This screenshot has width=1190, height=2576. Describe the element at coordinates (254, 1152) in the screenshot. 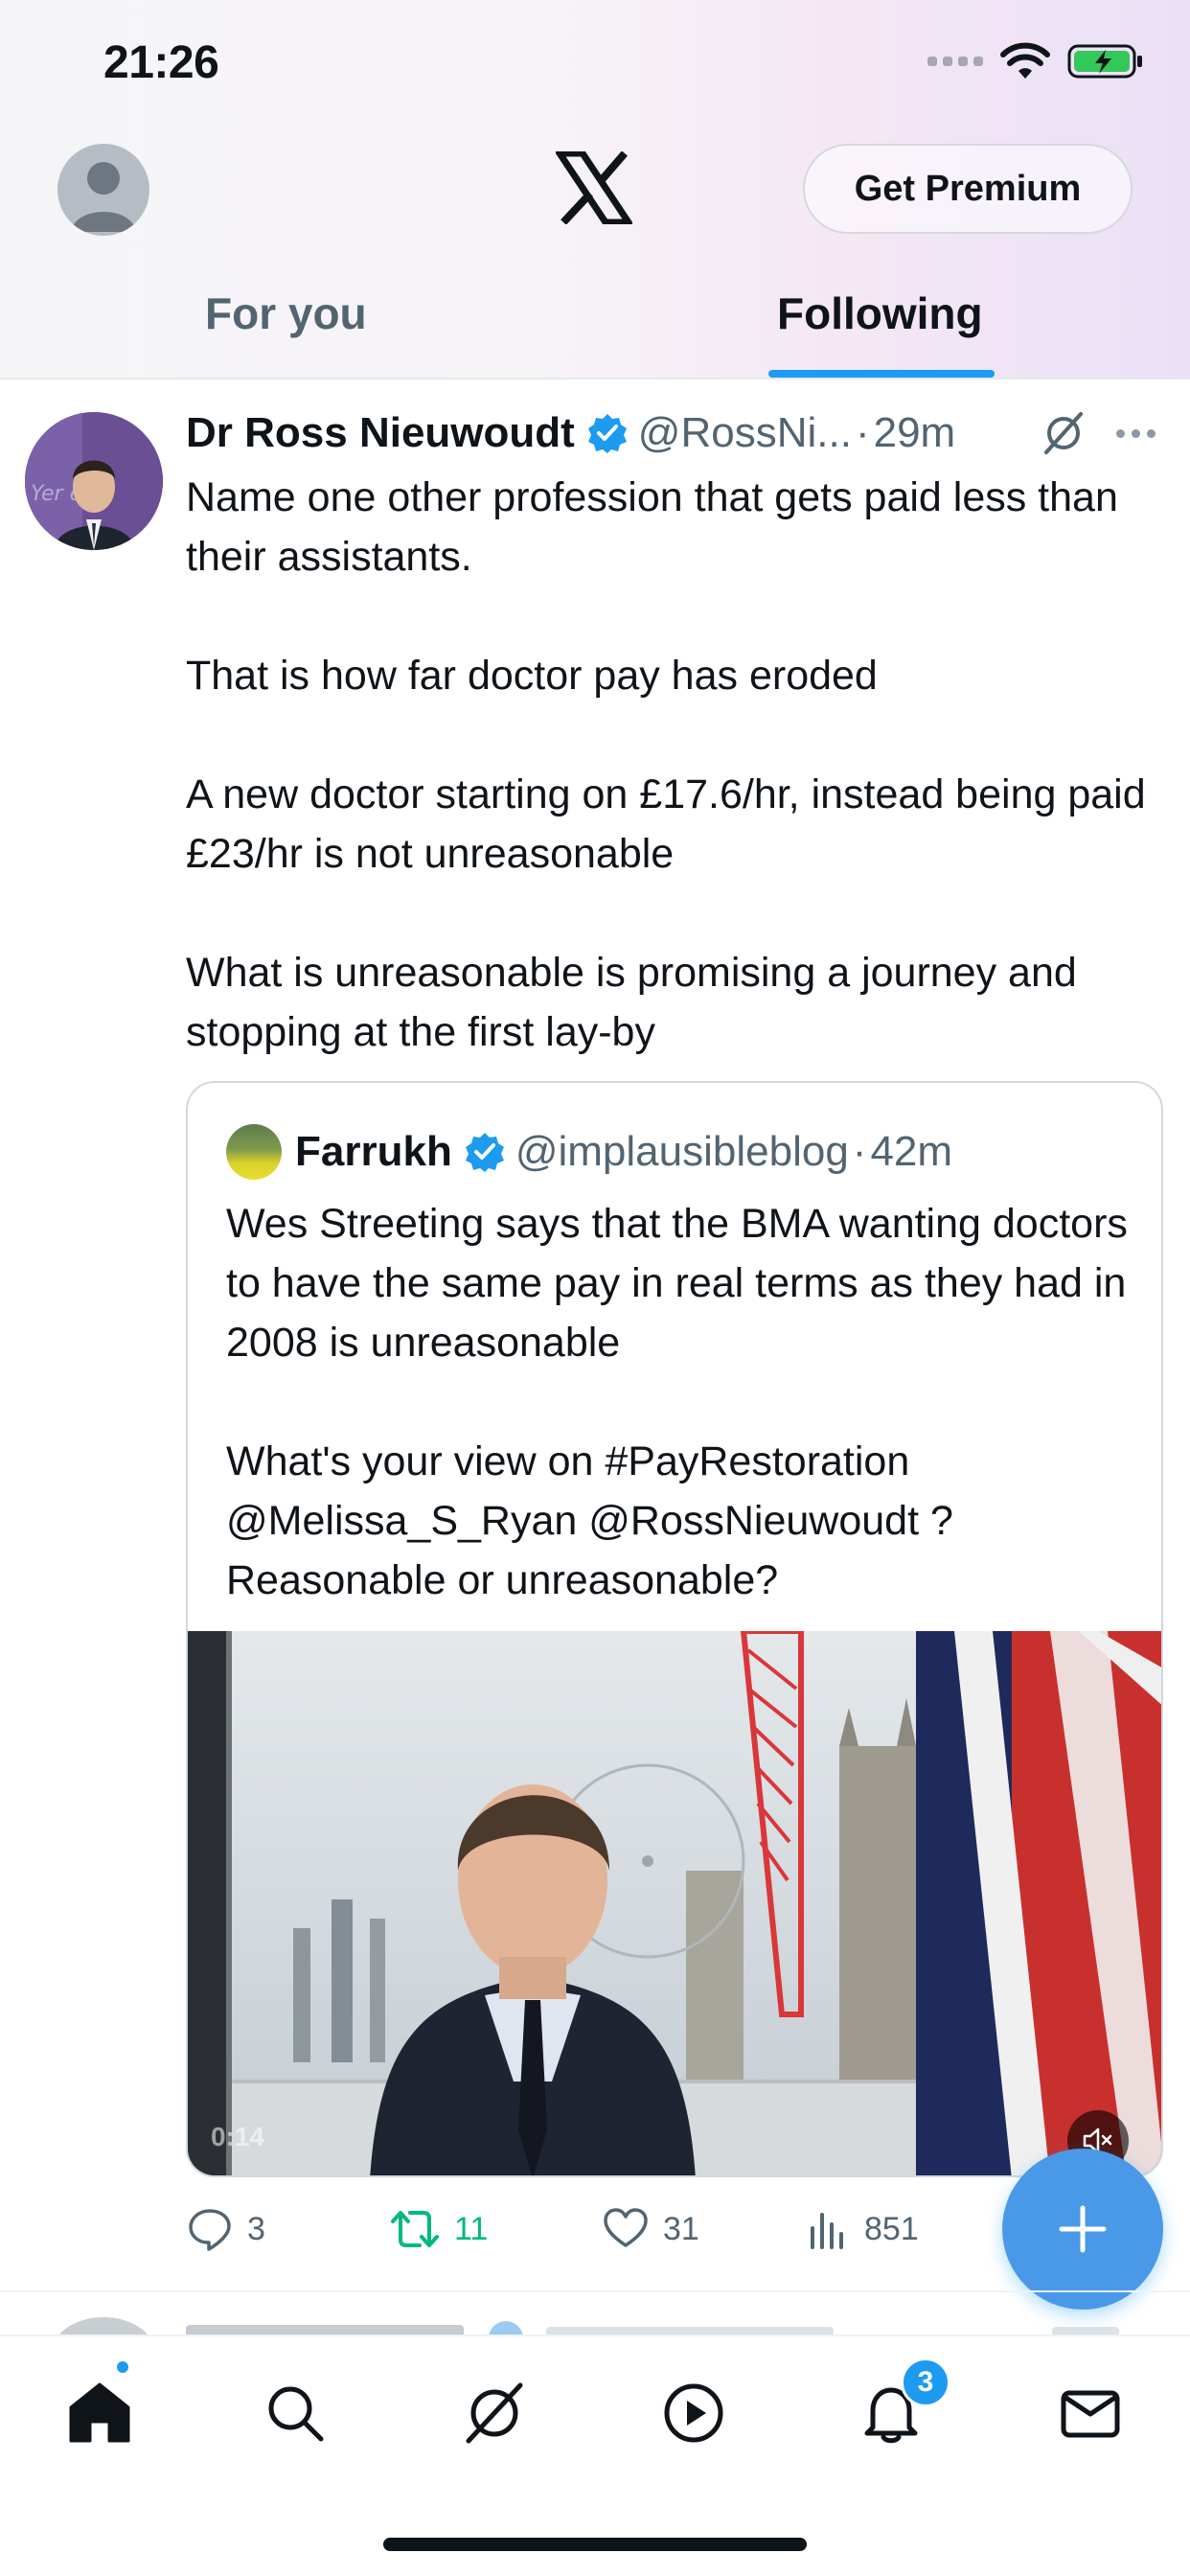

I see `quoted-author-avatar` at that location.